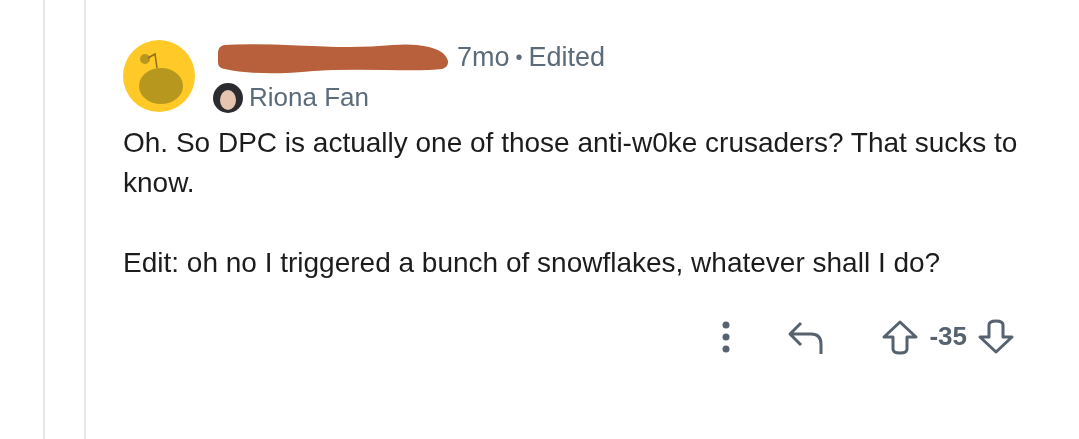 Image resolution: width=1079 pixels, height=439 pixels. What do you see at coordinates (228, 97) in the screenshot?
I see `flair-avatar-icon` at bounding box center [228, 97].